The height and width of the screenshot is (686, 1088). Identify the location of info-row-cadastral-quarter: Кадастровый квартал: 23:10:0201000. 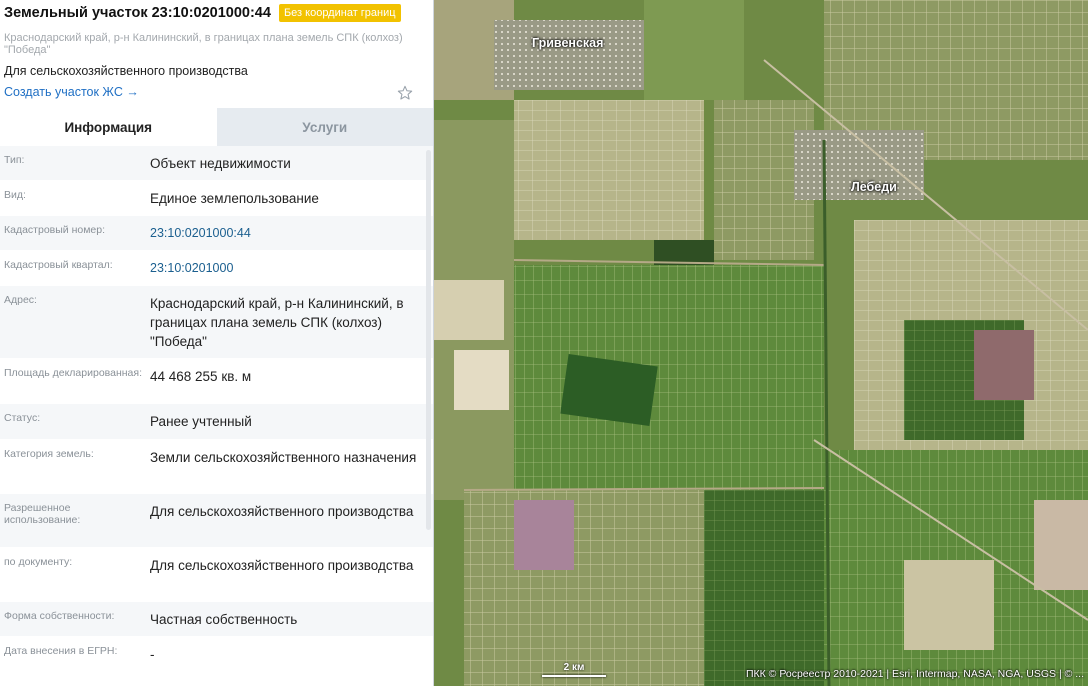
(216, 268).